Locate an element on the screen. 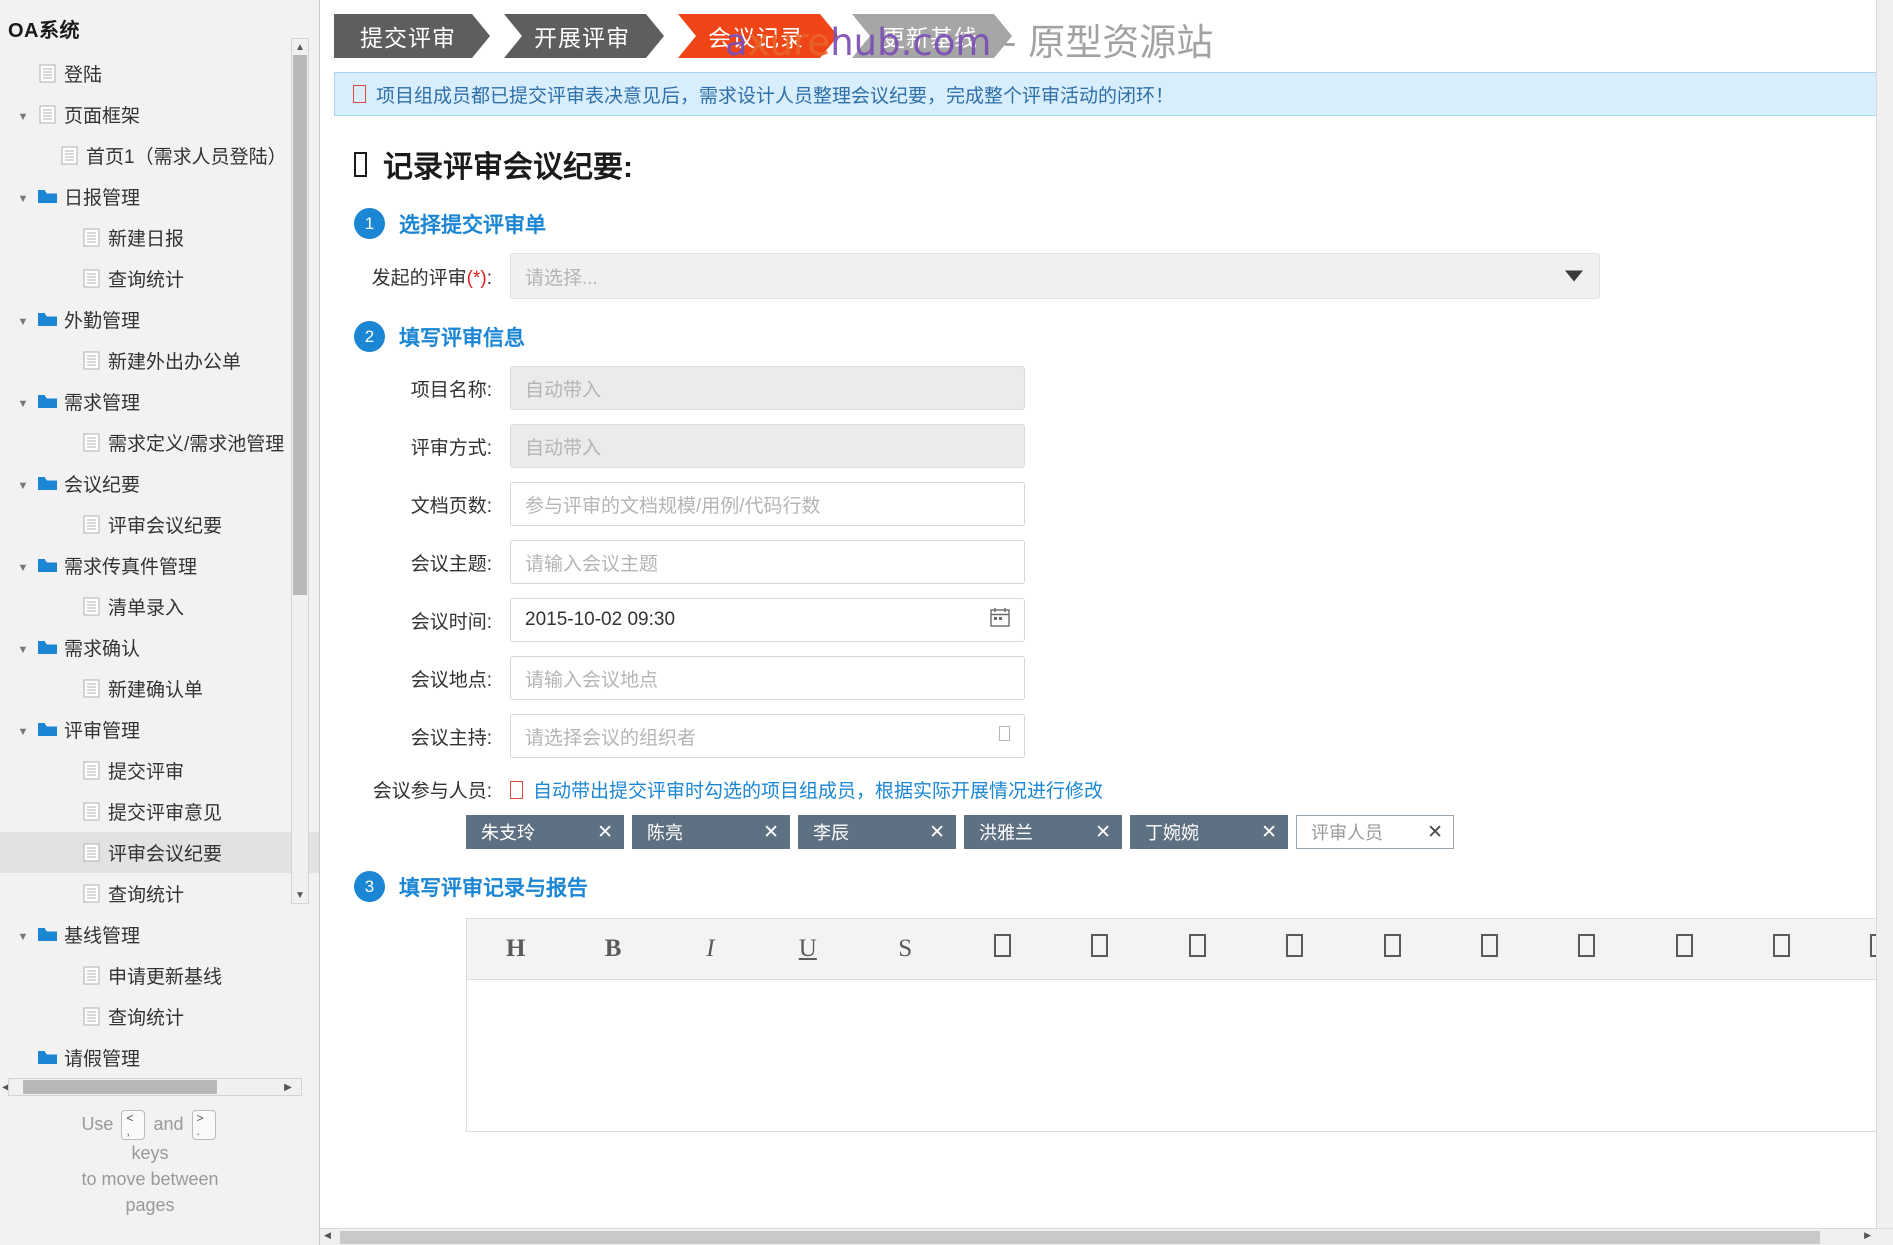  scroll-up-icon: ▲ is located at coordinates (300, 47).